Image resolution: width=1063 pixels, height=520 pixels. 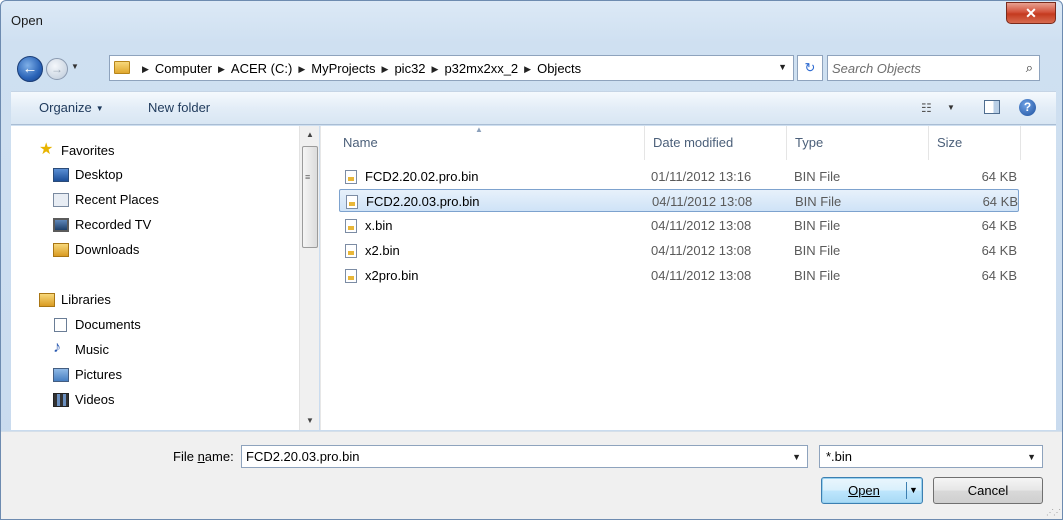 I want to click on tv-icon, so click(x=61, y=225).